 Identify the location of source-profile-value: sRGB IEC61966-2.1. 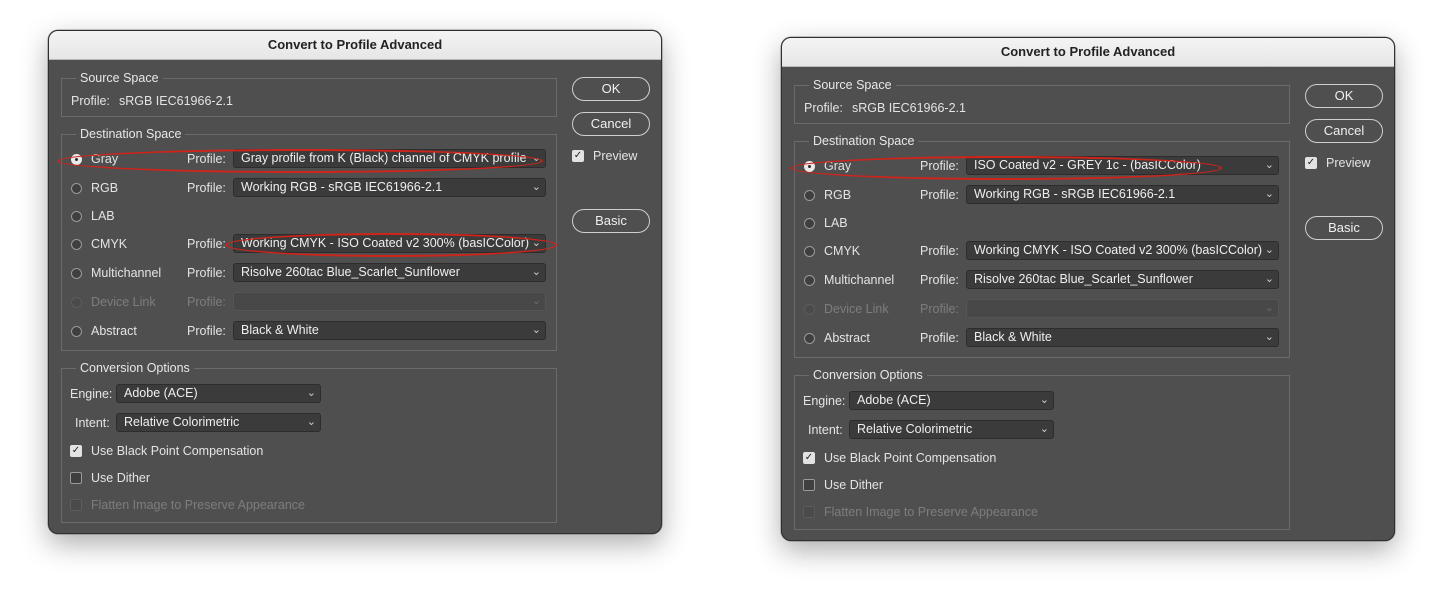
(176, 101).